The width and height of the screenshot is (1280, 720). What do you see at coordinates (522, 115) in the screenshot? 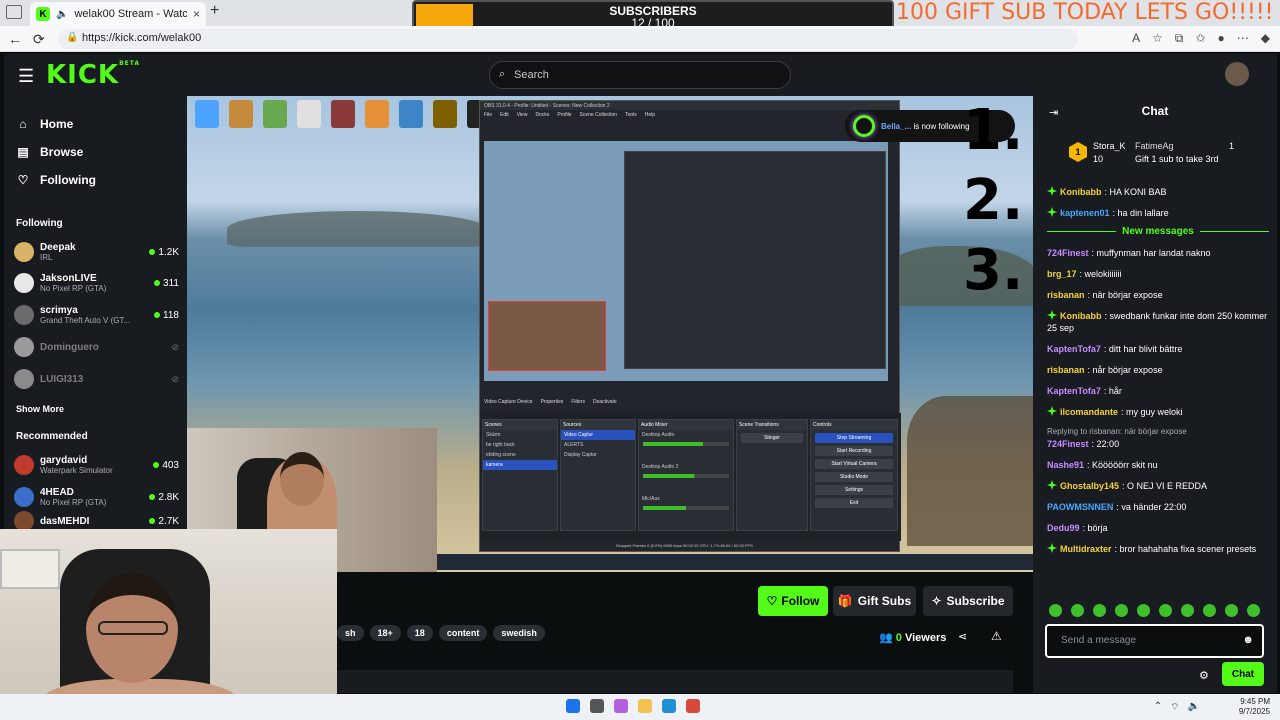
I see `obs-menu-item: View` at bounding box center [522, 115].